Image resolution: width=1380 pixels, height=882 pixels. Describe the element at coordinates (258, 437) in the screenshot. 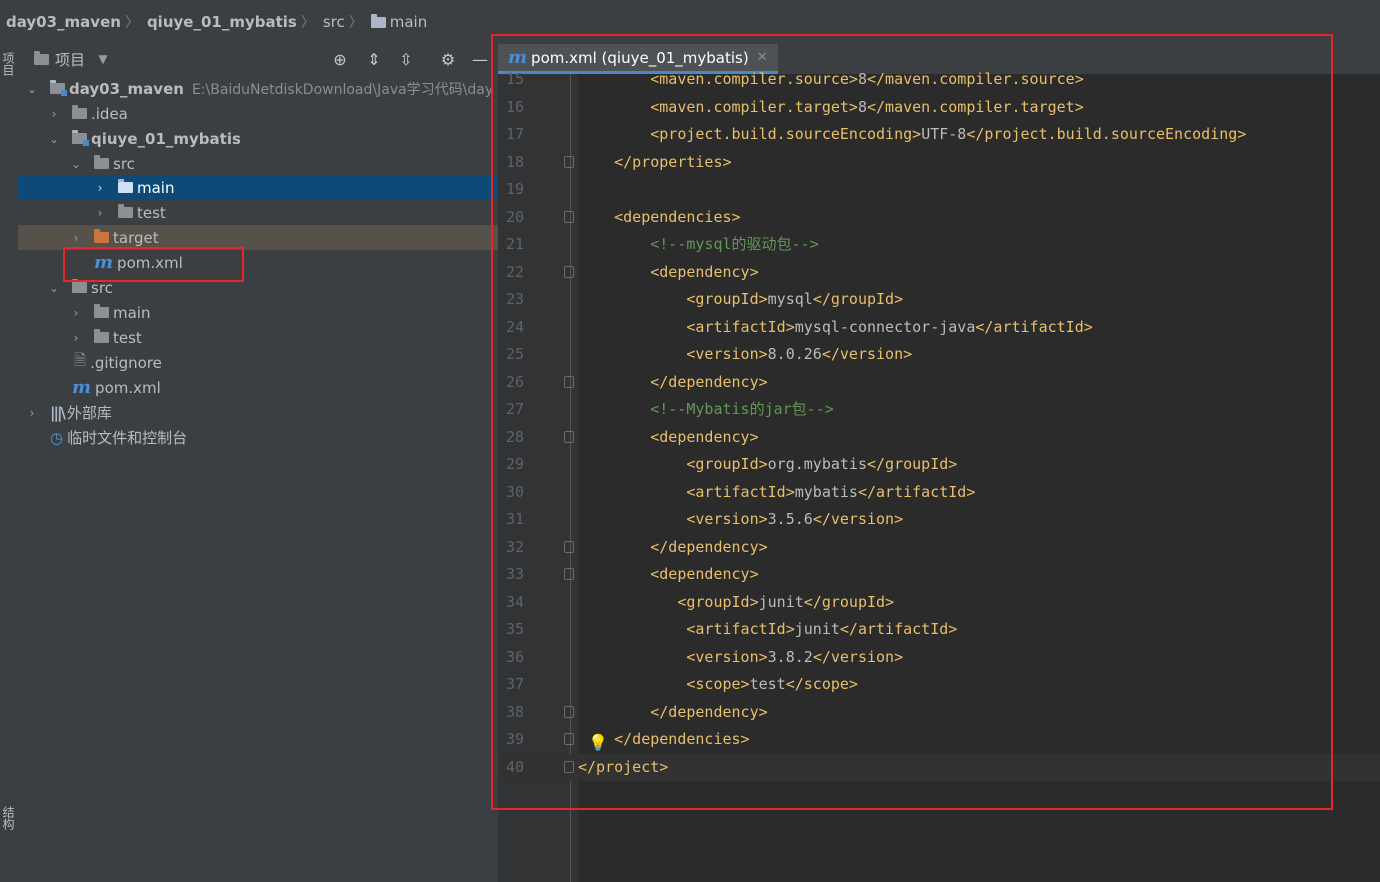

I see `tree-item-scratches: ◷ 临时文件和控制台` at that location.